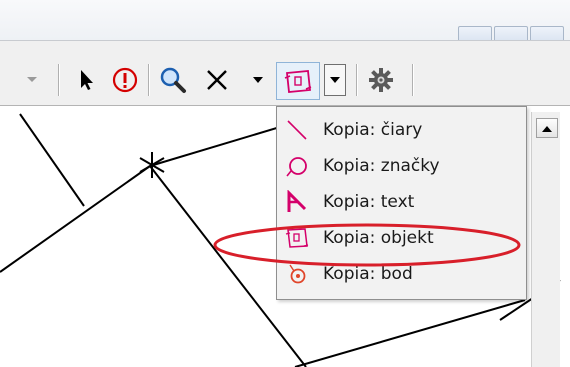 This screenshot has height=367, width=570. I want to click on window-titlebar, so click(285, 23).